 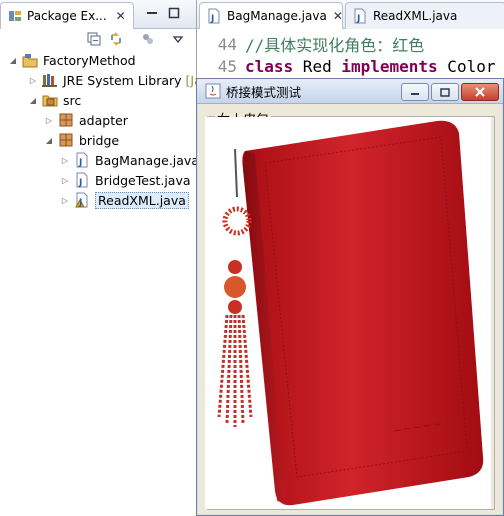 I want to click on tree-item-factorymethod: ◢ FactoryMethod, so click(x=72, y=60).